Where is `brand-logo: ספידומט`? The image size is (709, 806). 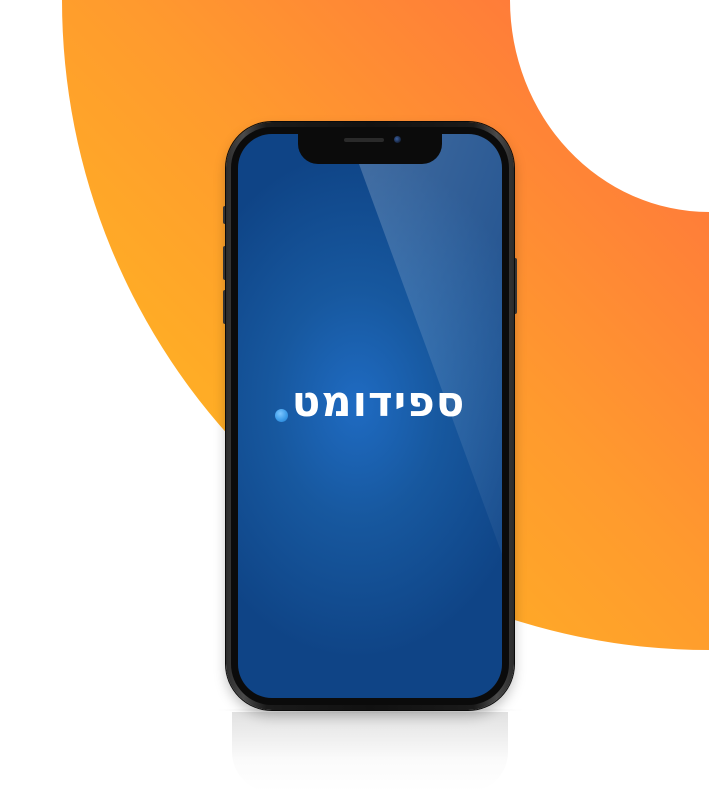 brand-logo: ספידומט is located at coordinates (370, 402).